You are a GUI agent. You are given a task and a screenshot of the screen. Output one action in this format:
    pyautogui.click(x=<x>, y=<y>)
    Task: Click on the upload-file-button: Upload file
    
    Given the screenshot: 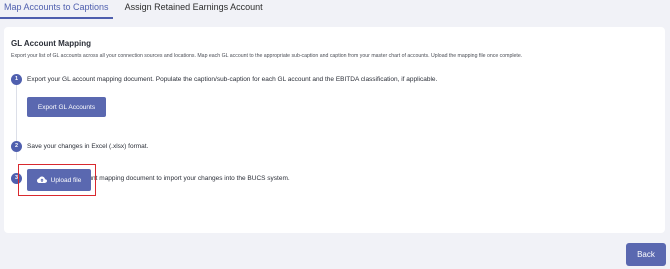 What is the action you would take?
    pyautogui.click(x=59, y=180)
    